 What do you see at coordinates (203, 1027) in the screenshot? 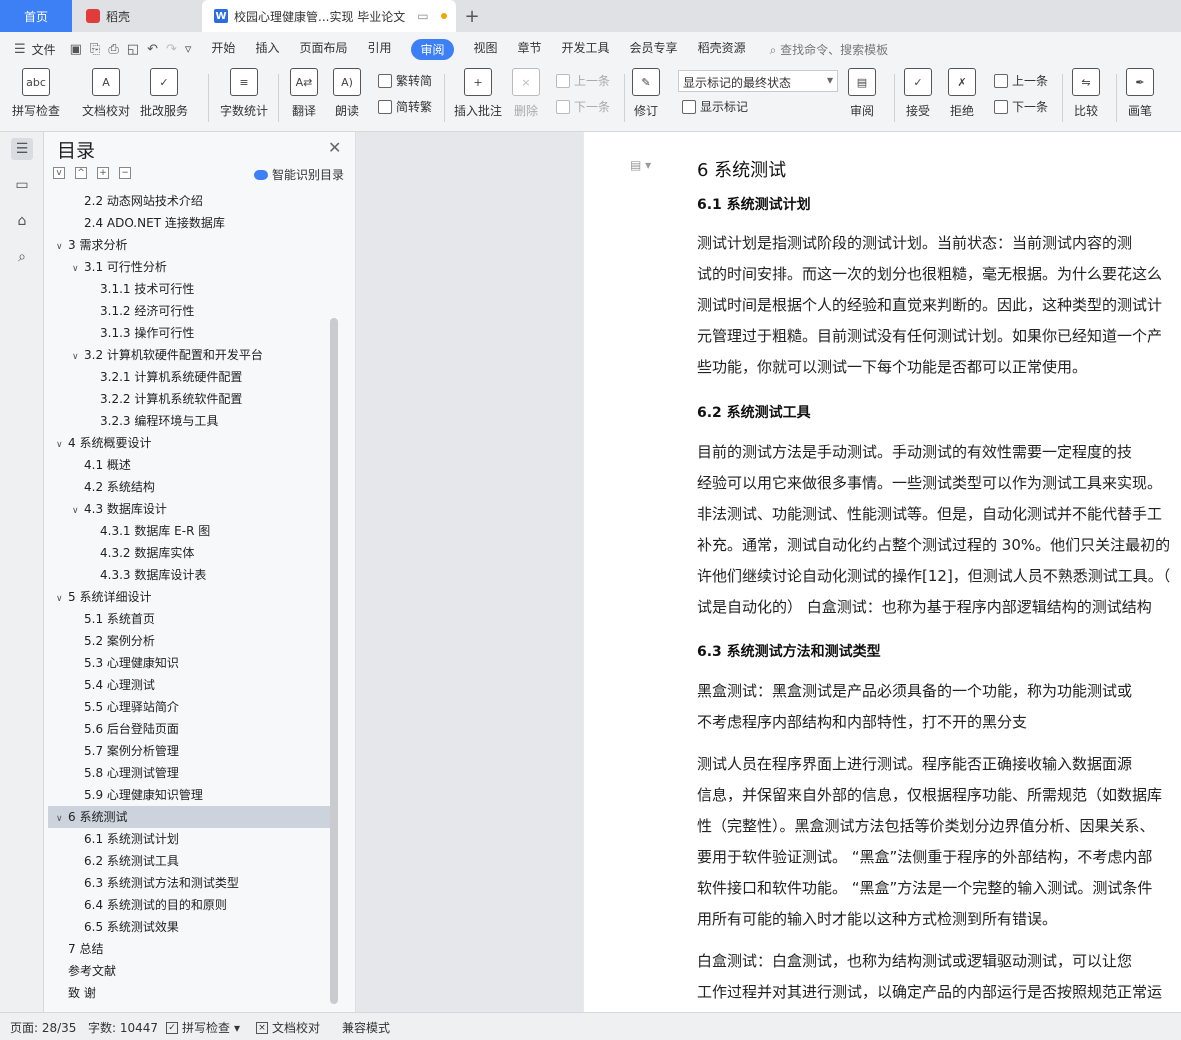
I see `status-spellcheck: ✓ 拼写检查 ▾` at bounding box center [203, 1027].